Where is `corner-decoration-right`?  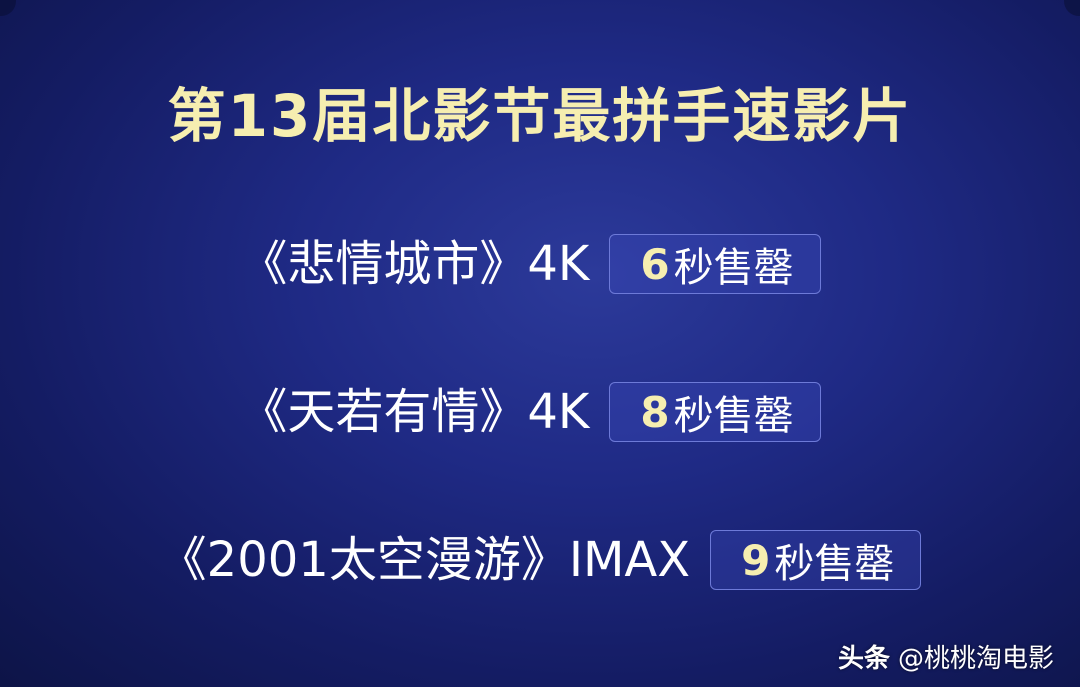
corner-decoration-right is located at coordinates (1072, 8).